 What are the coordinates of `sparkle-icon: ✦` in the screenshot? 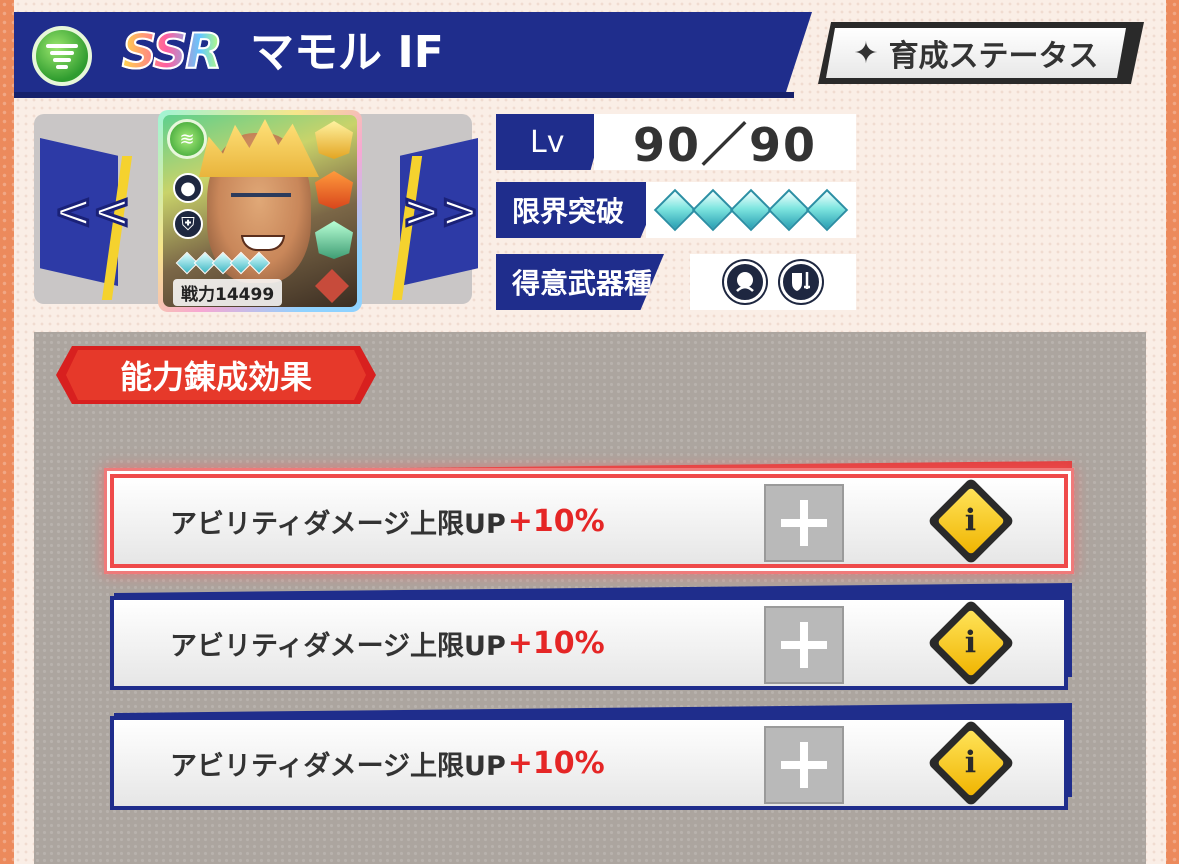 It's located at (866, 53).